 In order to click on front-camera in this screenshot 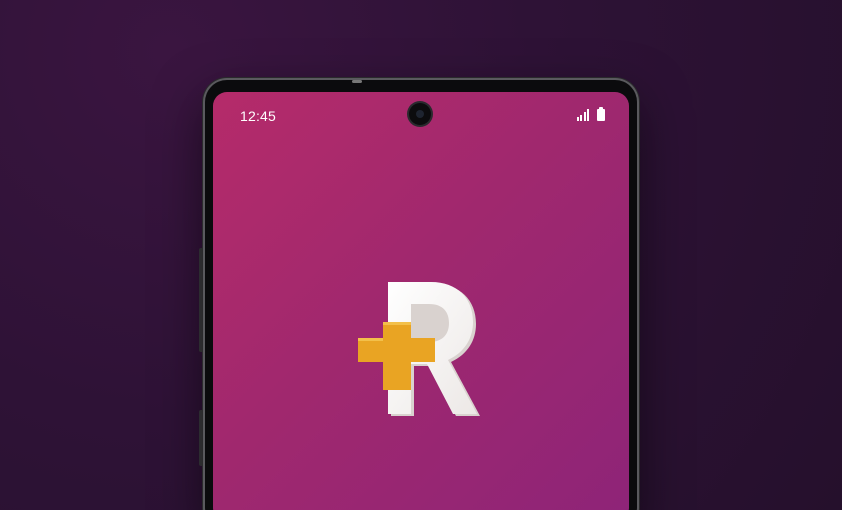, I will do `click(420, 114)`.